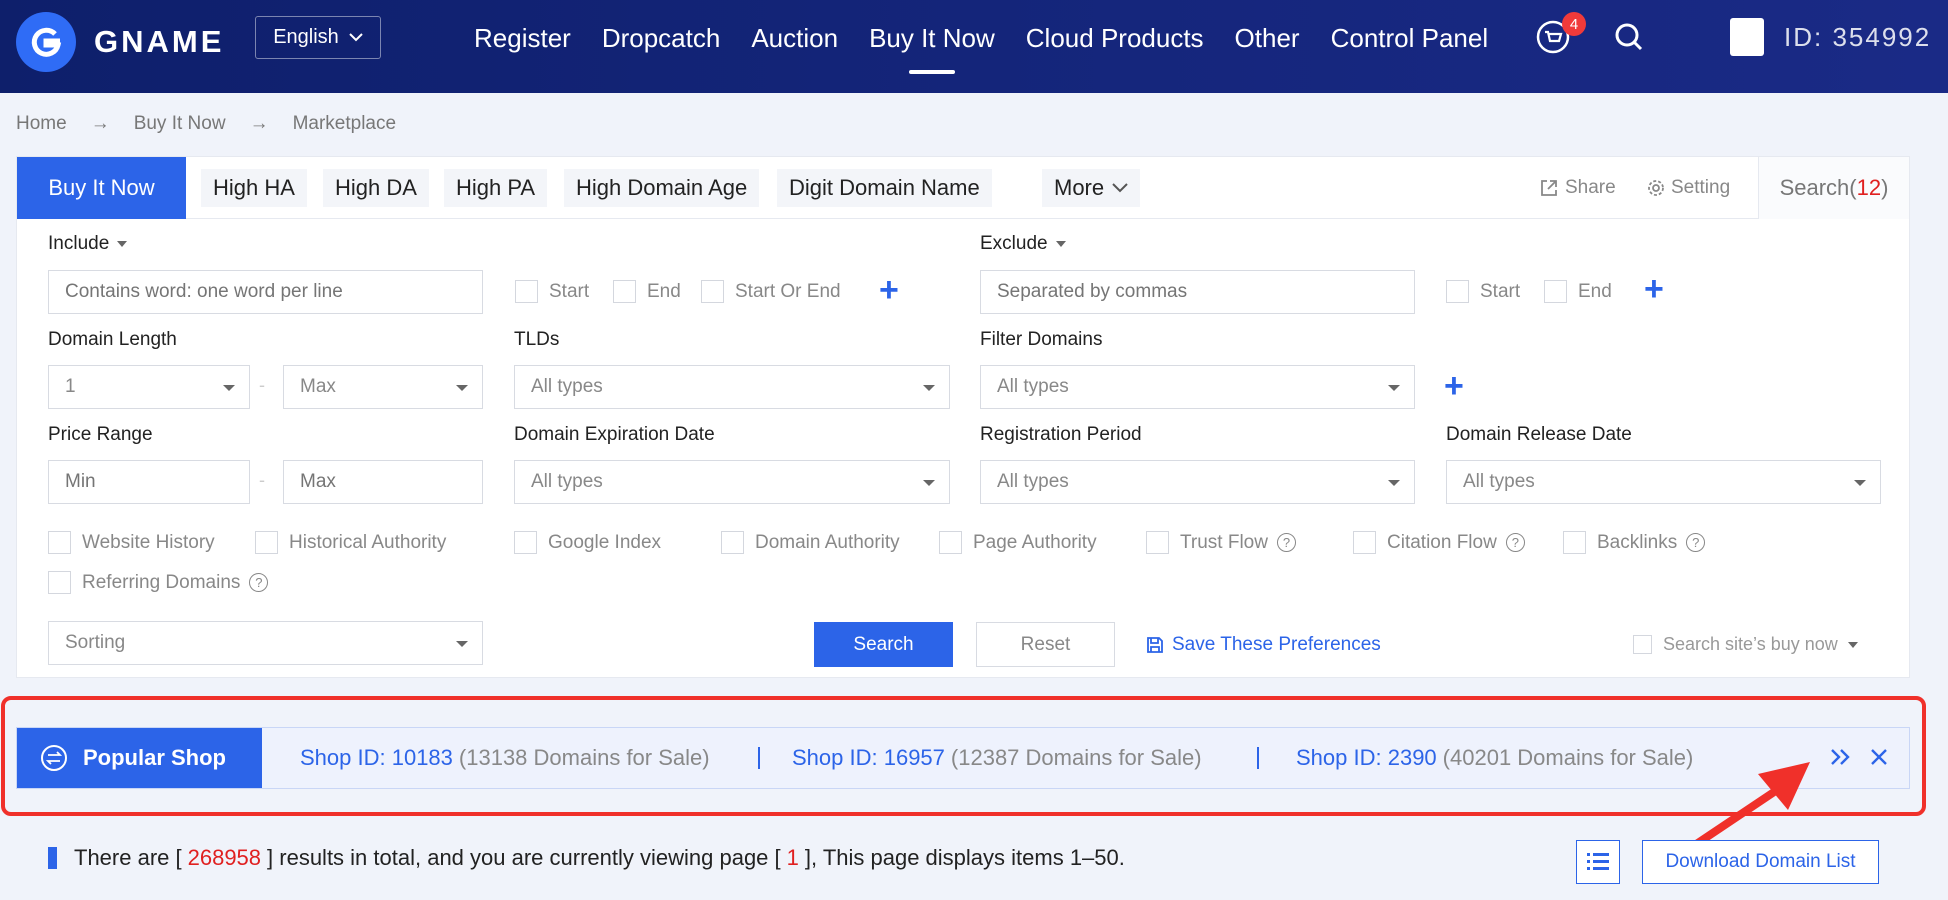 The image size is (1948, 900). Describe the element at coordinates (1568, 757) in the screenshot. I see `shop-count: (40201 Domains for Sale)` at that location.